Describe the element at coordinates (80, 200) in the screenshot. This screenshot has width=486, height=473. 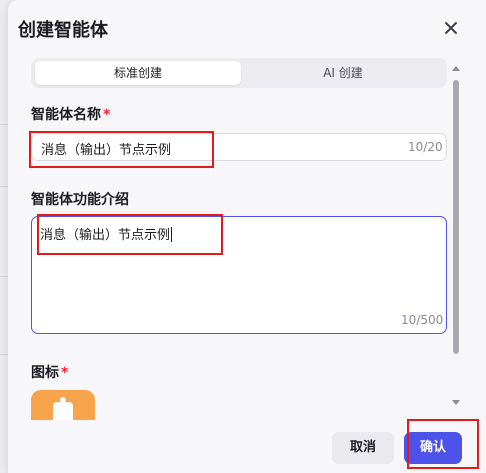
I see `description-label: 智能体功能介绍` at that location.